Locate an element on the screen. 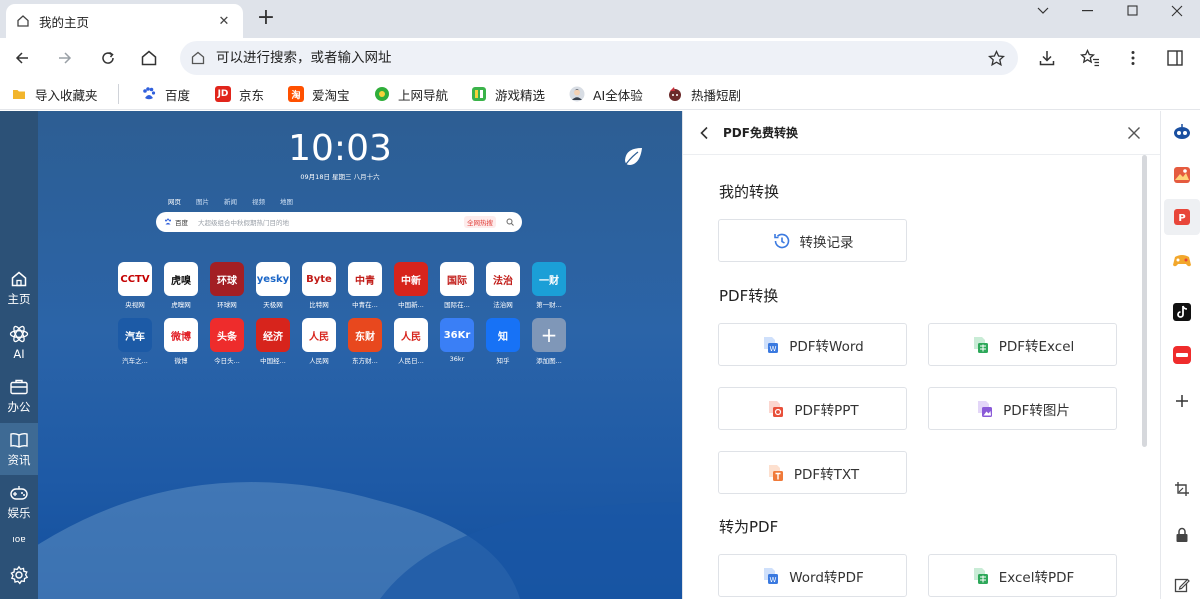 The width and height of the screenshot is (1200, 599). pdf-to-excel-button: PDF转Excel is located at coordinates (1022, 344).